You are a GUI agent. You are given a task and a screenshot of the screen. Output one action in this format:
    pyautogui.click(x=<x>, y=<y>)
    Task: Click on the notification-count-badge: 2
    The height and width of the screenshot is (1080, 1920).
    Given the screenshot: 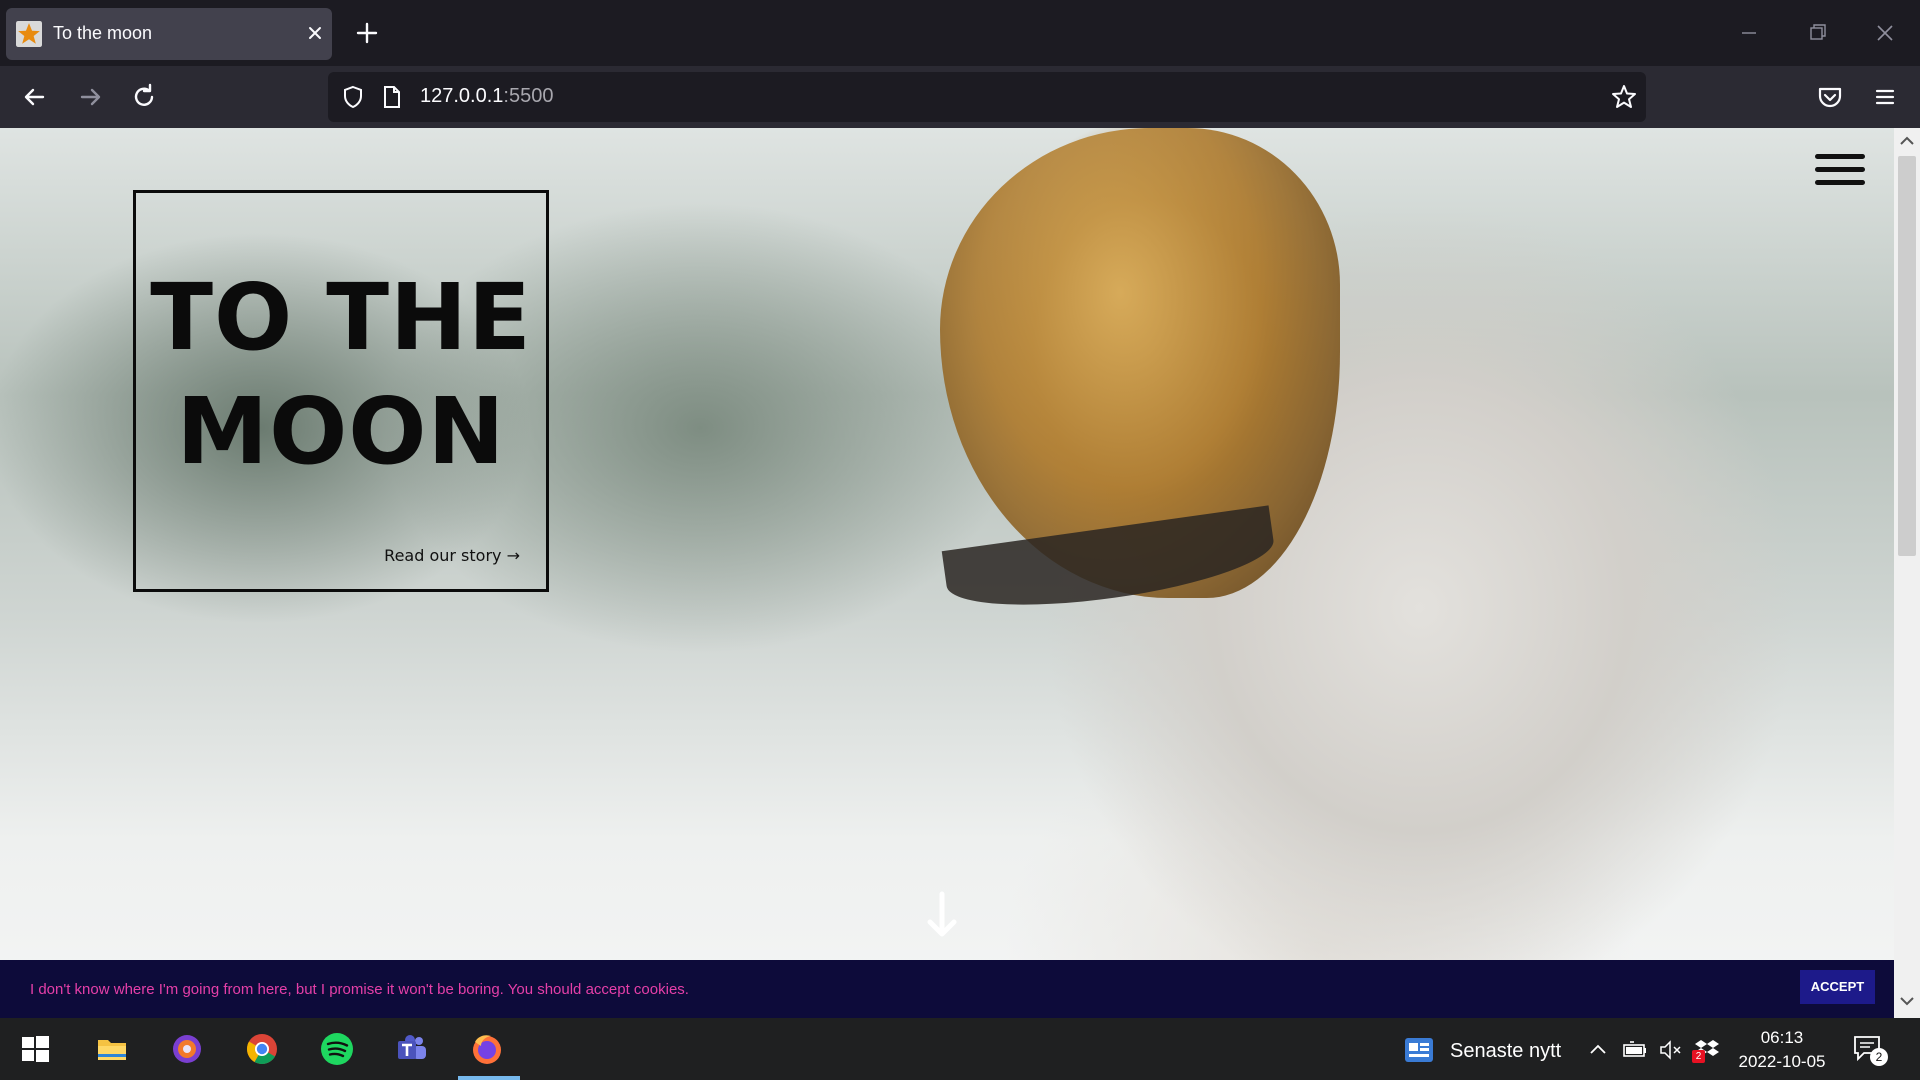 What is the action you would take?
    pyautogui.click(x=1879, y=1057)
    